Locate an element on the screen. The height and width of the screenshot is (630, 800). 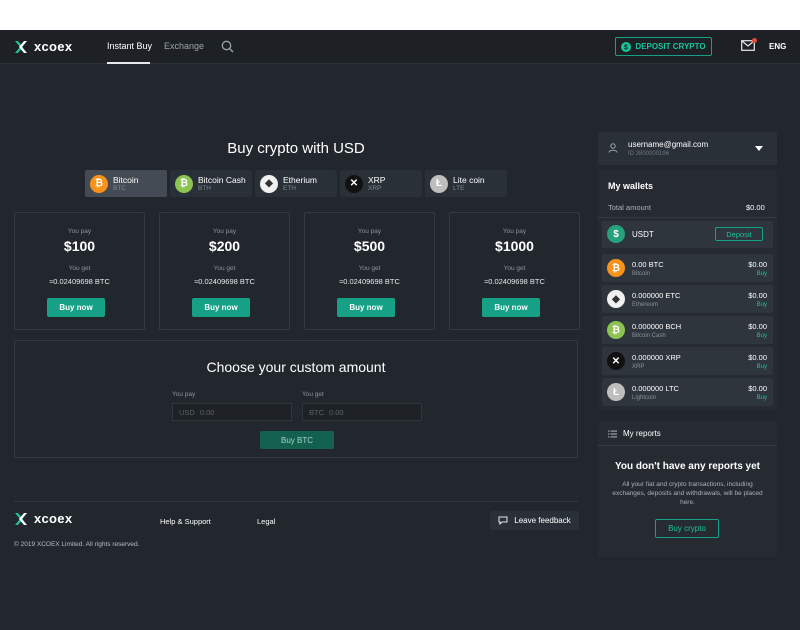
wallet-name: Ethereum is located at coordinates (645, 305).